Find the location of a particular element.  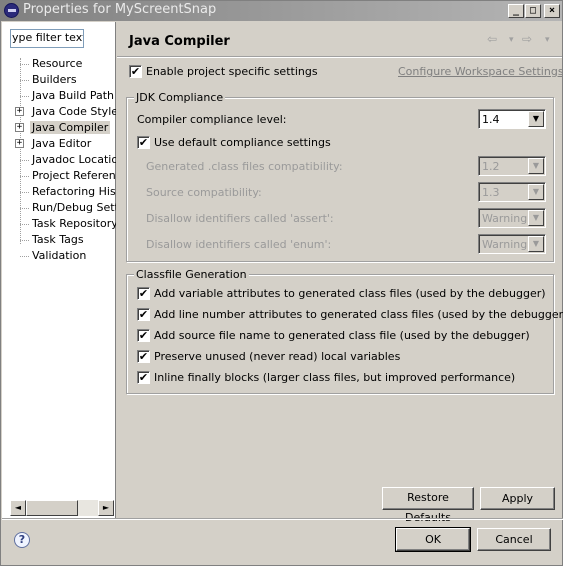

tree-item-label: Builders is located at coordinates (54, 79).